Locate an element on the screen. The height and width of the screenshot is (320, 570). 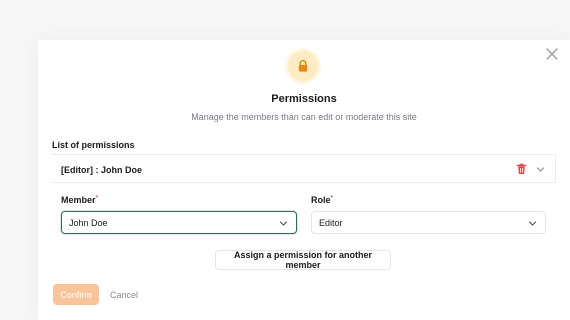
lock-icon is located at coordinates (303, 65).